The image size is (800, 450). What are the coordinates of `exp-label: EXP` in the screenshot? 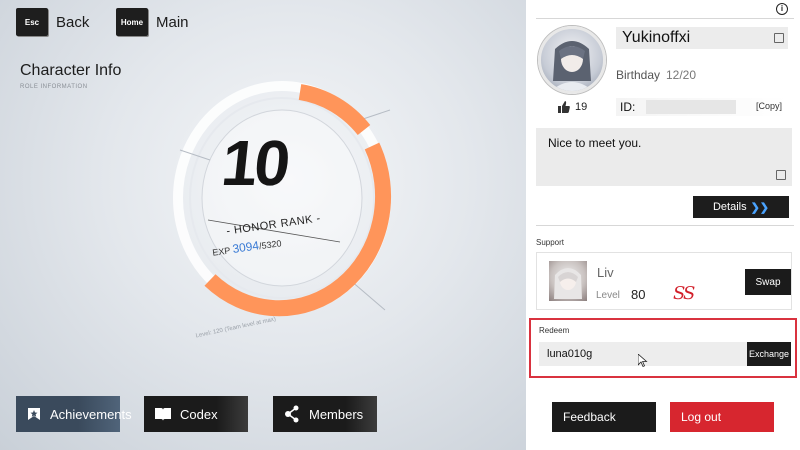 It's located at (221, 251).